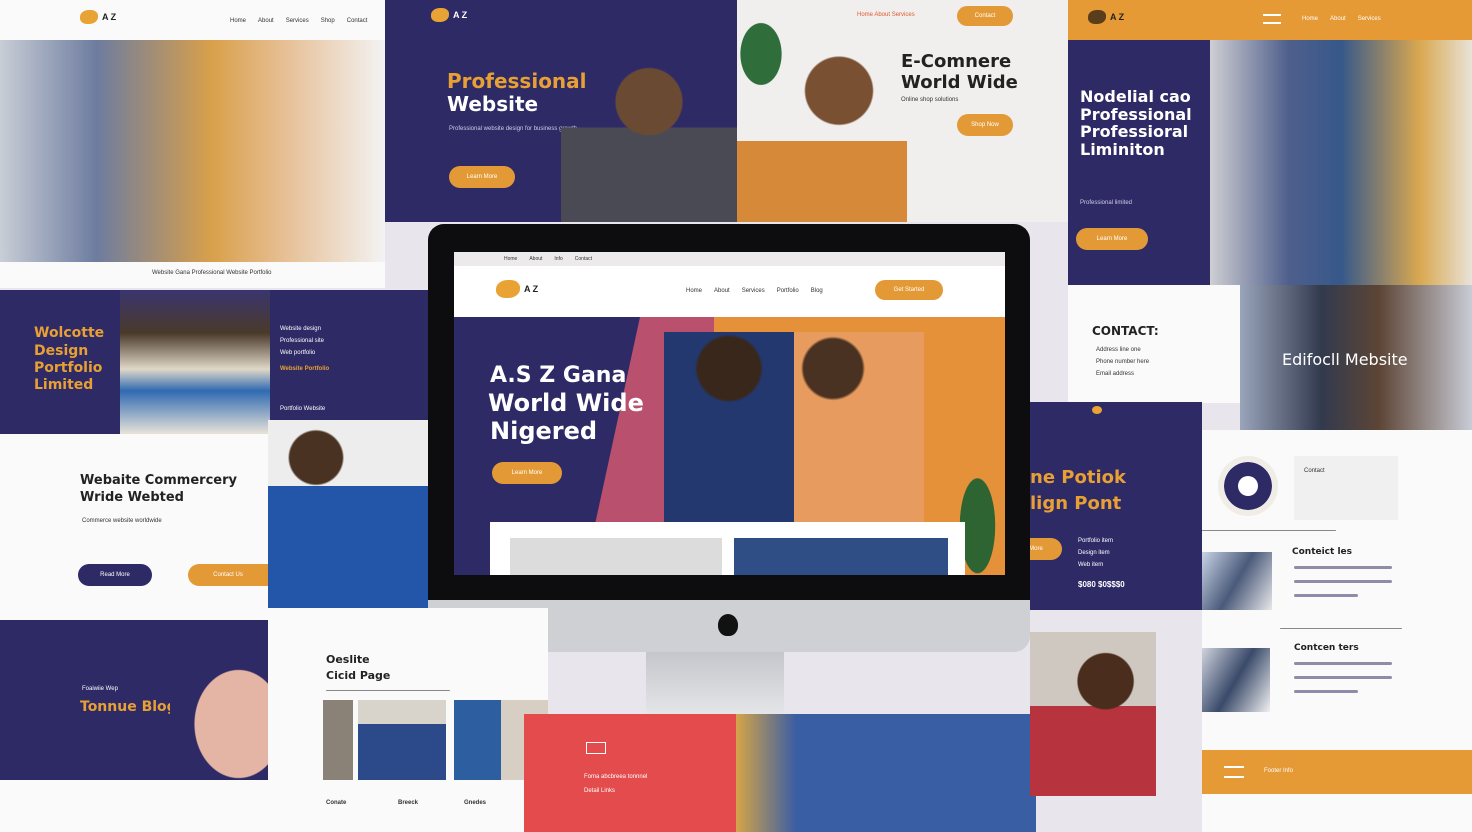 The height and width of the screenshot is (832, 1472). I want to click on portfolio-item-2: Professional site, so click(302, 341).